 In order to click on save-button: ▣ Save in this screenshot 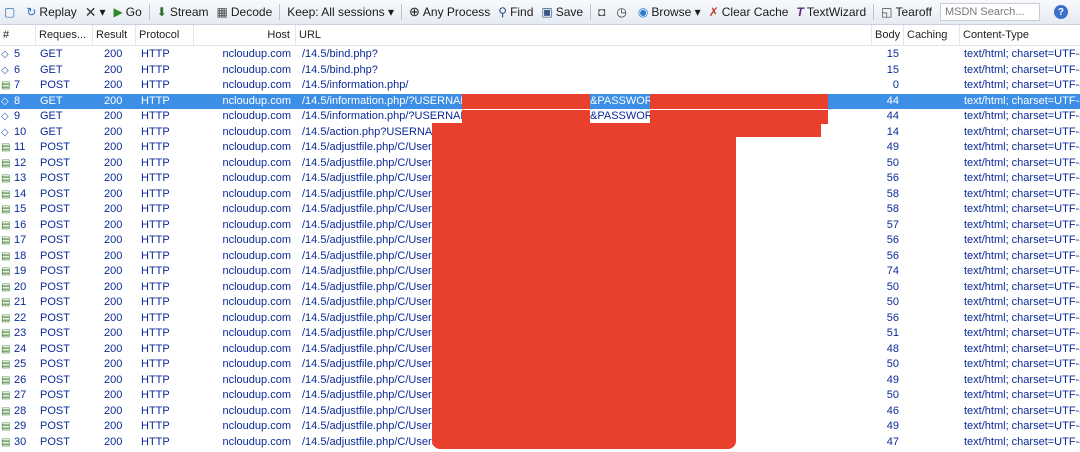, I will do `click(562, 12)`.